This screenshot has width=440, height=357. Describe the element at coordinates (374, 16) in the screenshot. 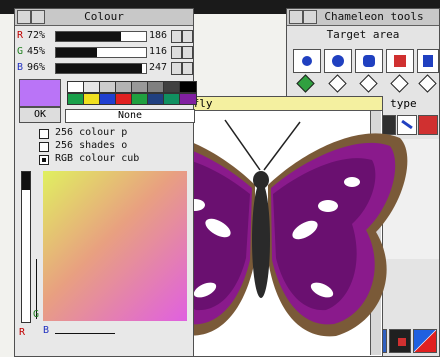

I see `window-title: Chameleon tools` at that location.